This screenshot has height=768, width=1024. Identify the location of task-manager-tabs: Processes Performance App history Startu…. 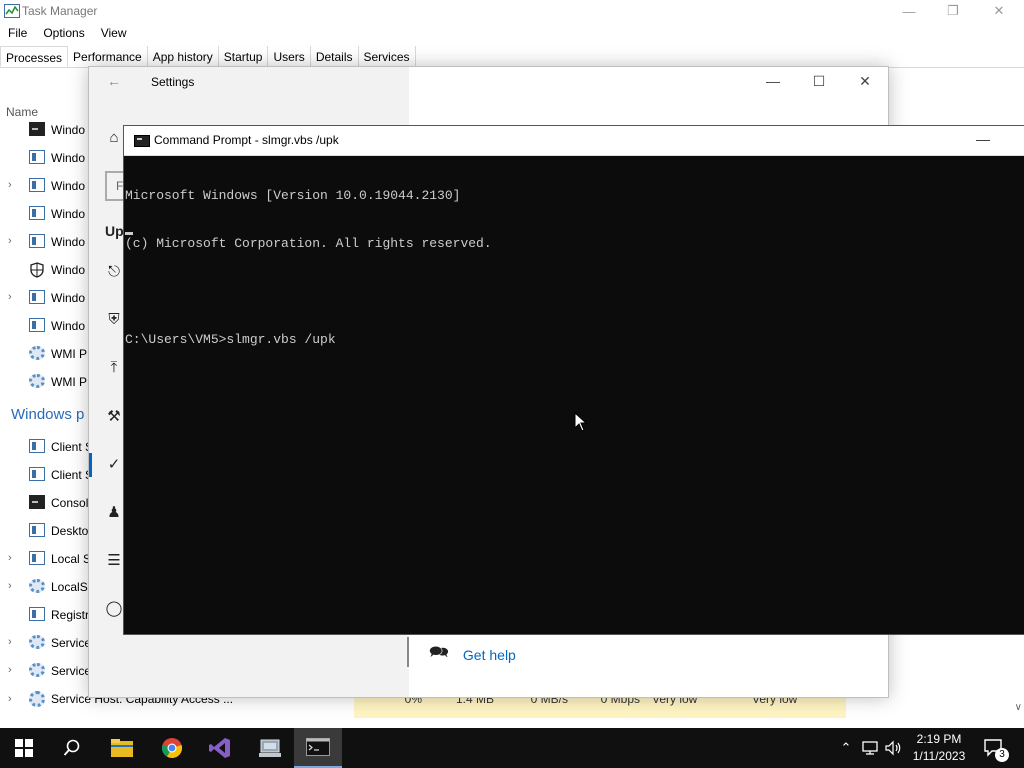
(512, 57).